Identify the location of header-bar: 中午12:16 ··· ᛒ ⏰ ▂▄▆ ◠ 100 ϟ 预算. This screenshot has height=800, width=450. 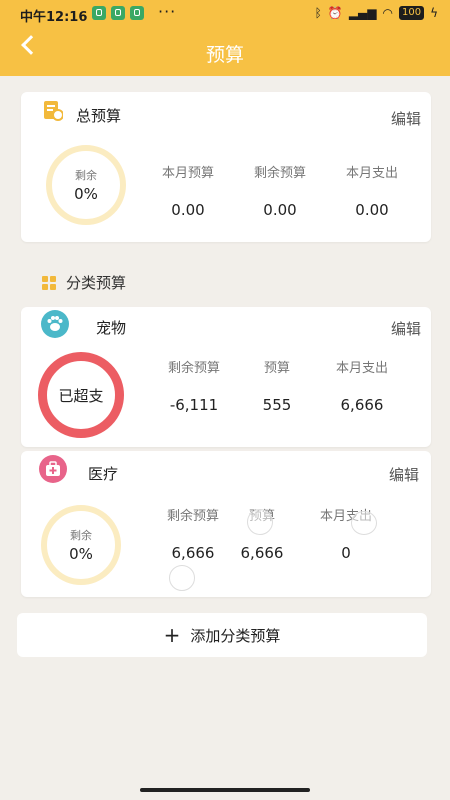
(225, 38).